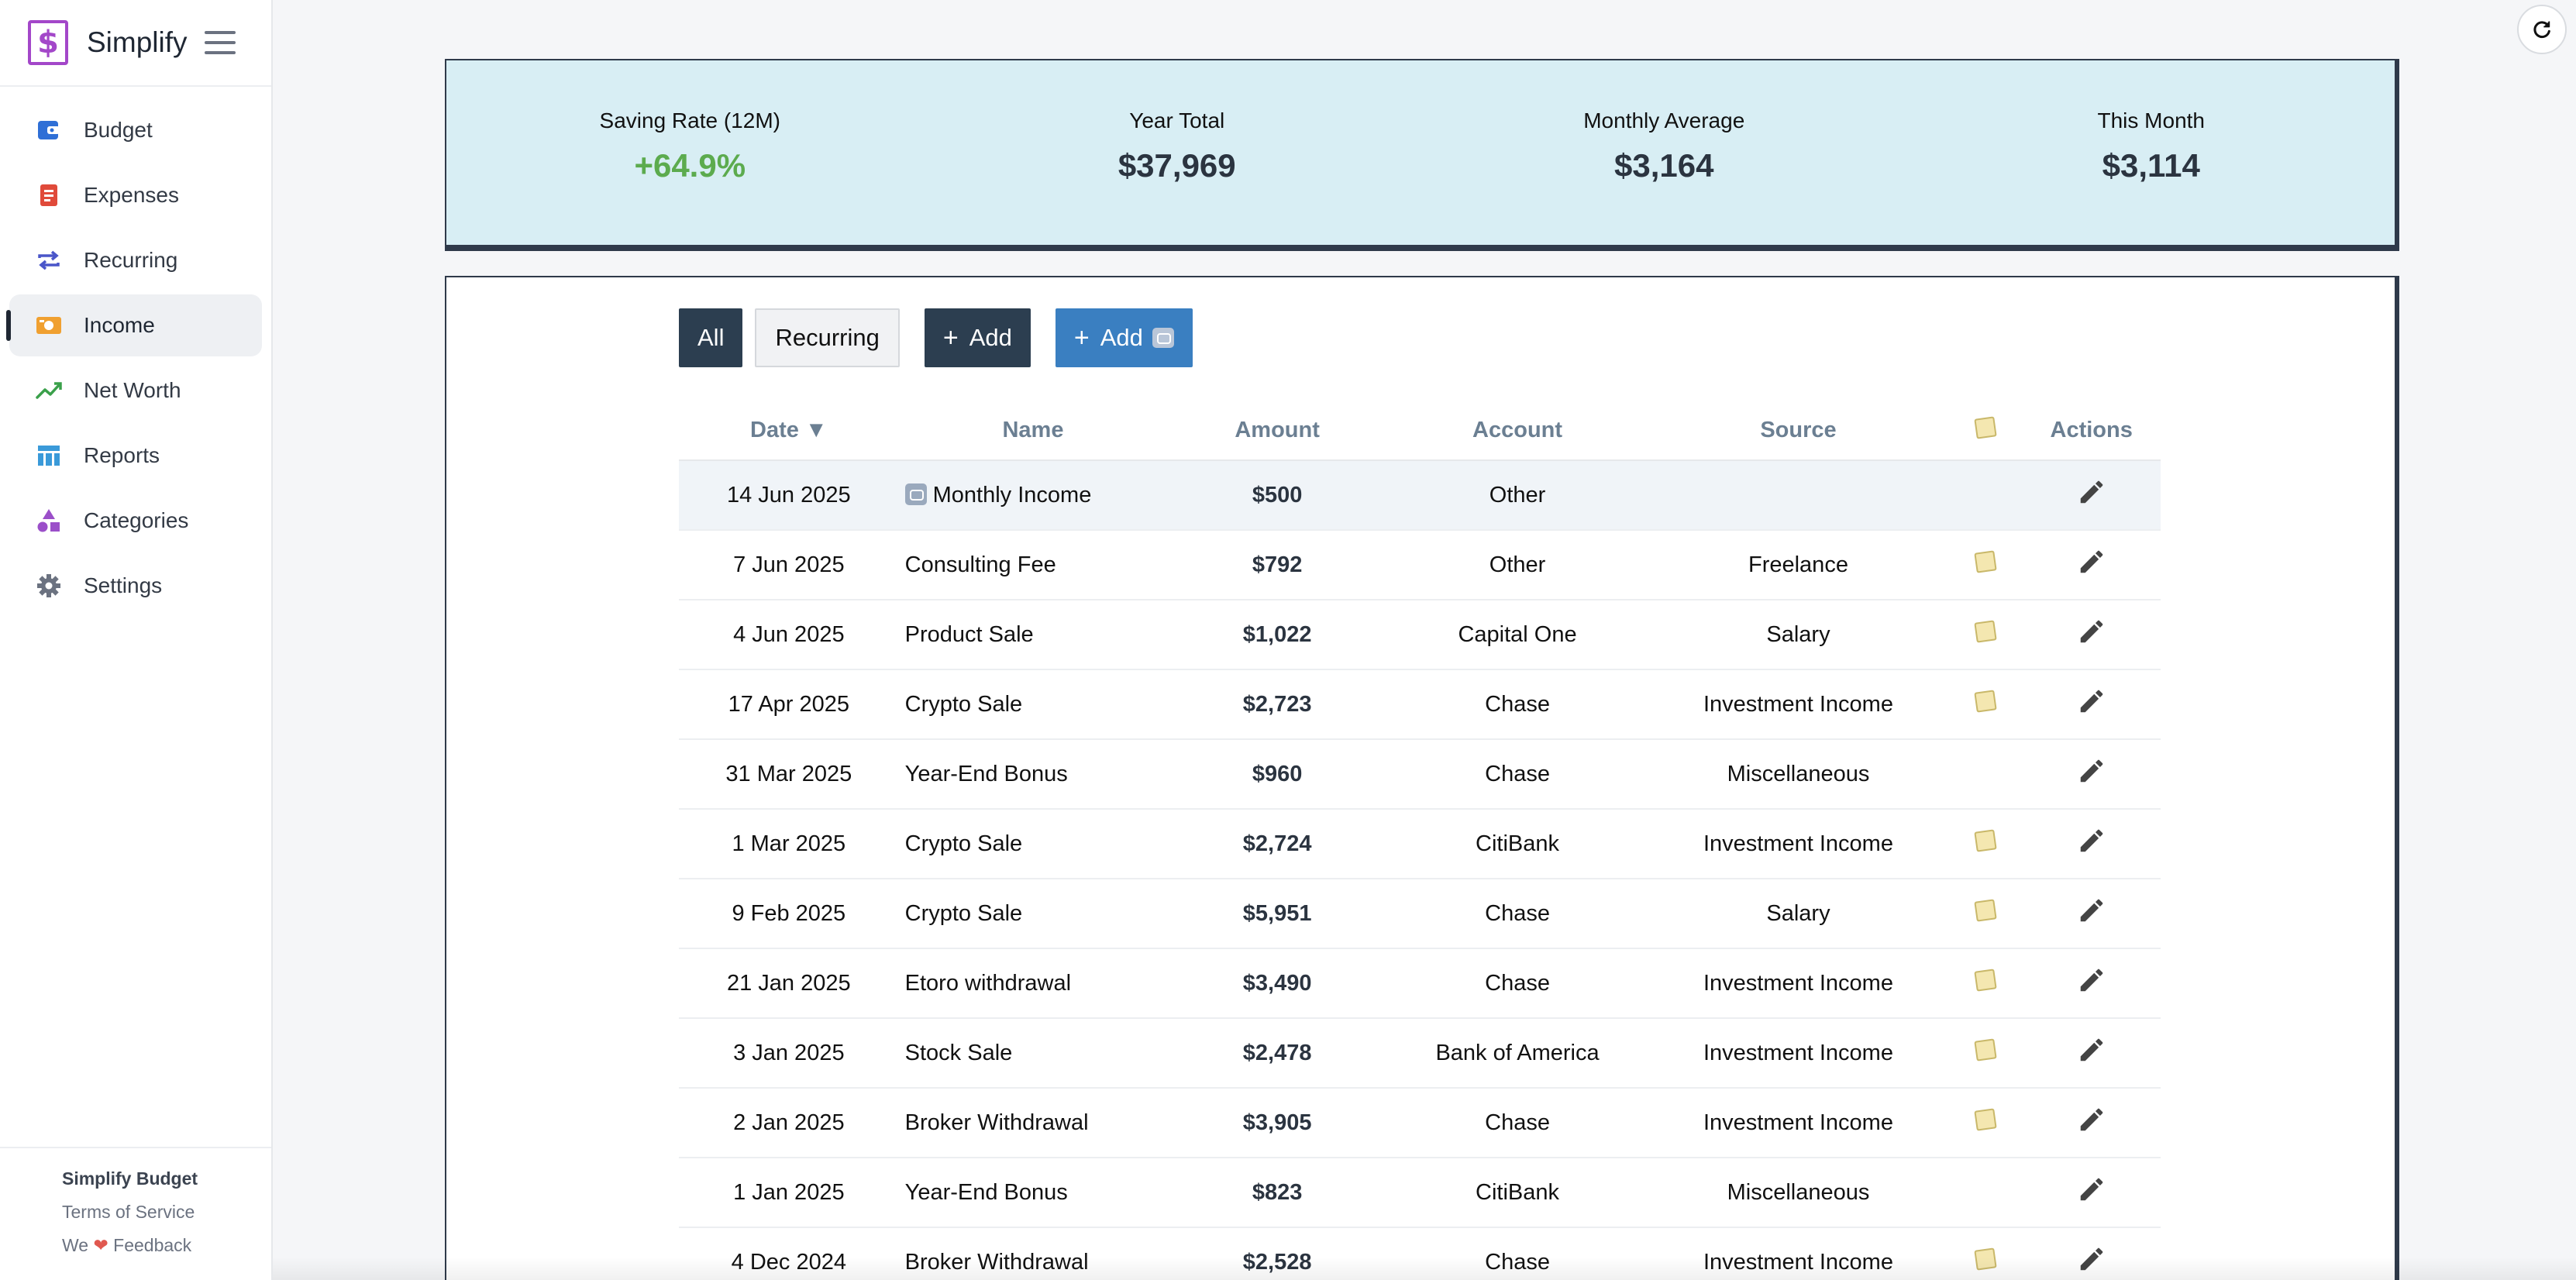  I want to click on sidebar-item-label: Expenses, so click(131, 195).